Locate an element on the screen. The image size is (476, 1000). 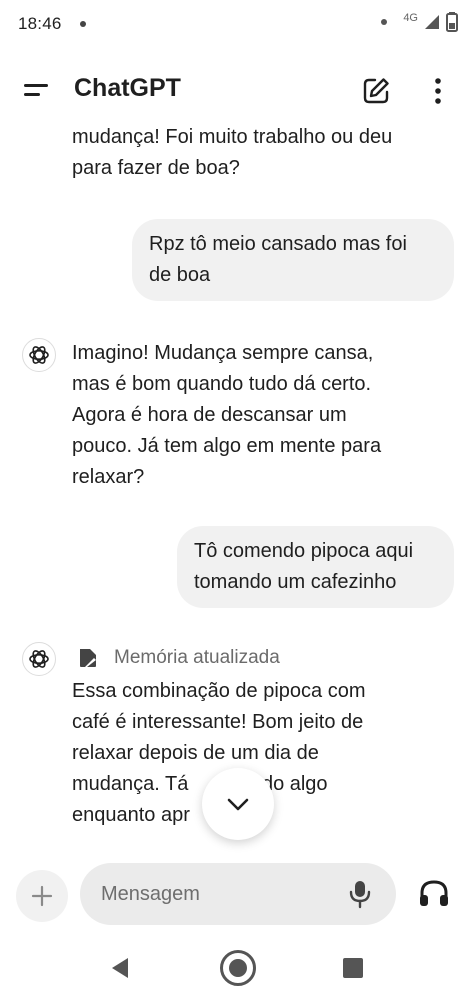
message-fragment: mudança. Tá is located at coordinates (130, 784).